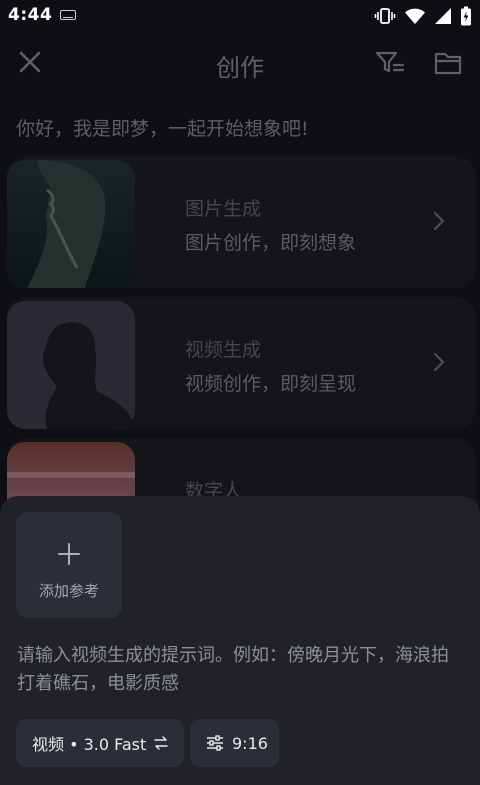 The height and width of the screenshot is (785, 480). I want to click on ratio-settings-button: 9:16, so click(234, 743).